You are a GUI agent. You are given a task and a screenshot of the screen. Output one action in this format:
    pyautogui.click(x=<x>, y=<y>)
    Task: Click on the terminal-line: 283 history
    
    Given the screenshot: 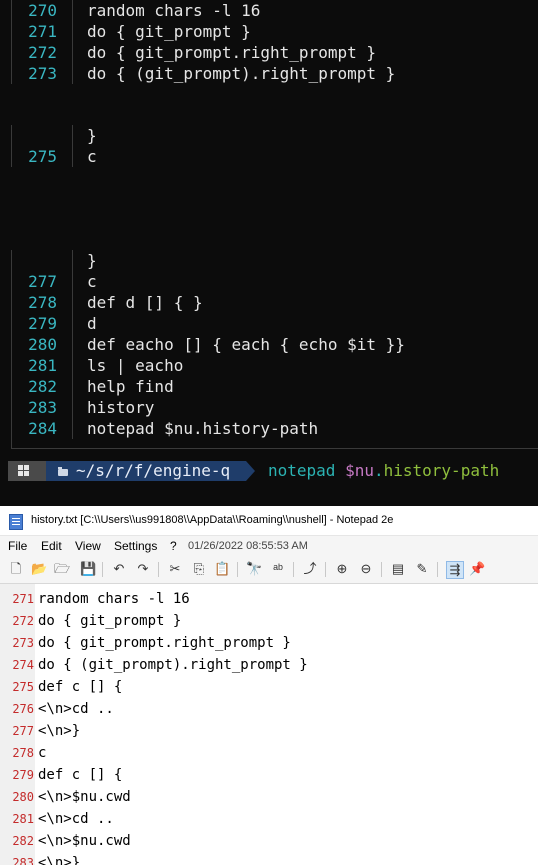 What is the action you would take?
    pyautogui.click(x=269, y=407)
    